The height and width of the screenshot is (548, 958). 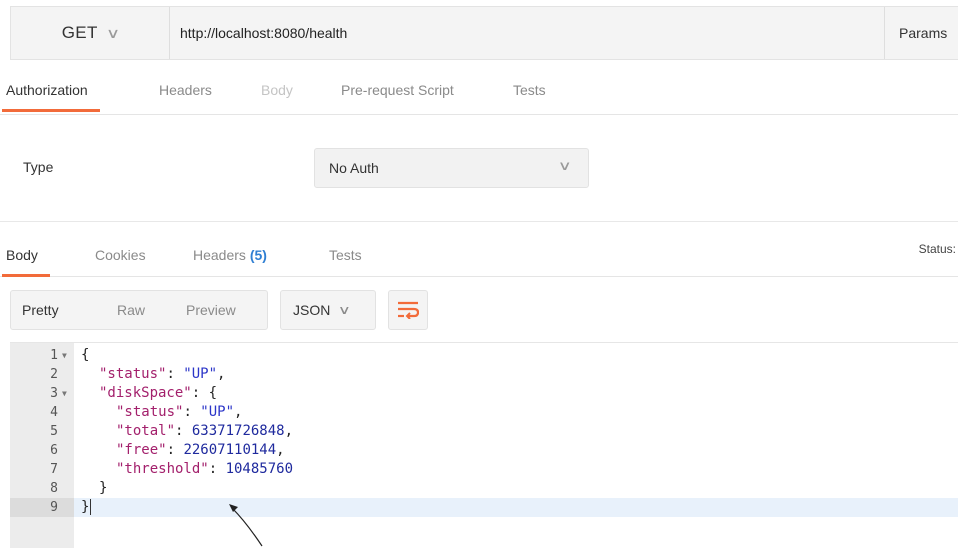 I want to click on tab-tests: Tests, so click(x=529, y=95).